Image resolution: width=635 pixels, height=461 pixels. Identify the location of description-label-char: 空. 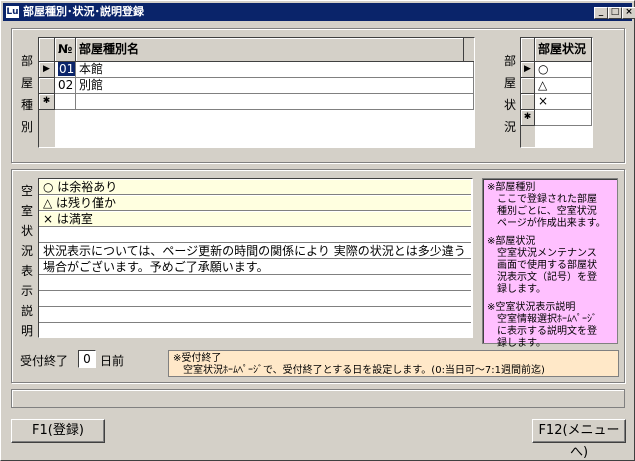
(26, 191).